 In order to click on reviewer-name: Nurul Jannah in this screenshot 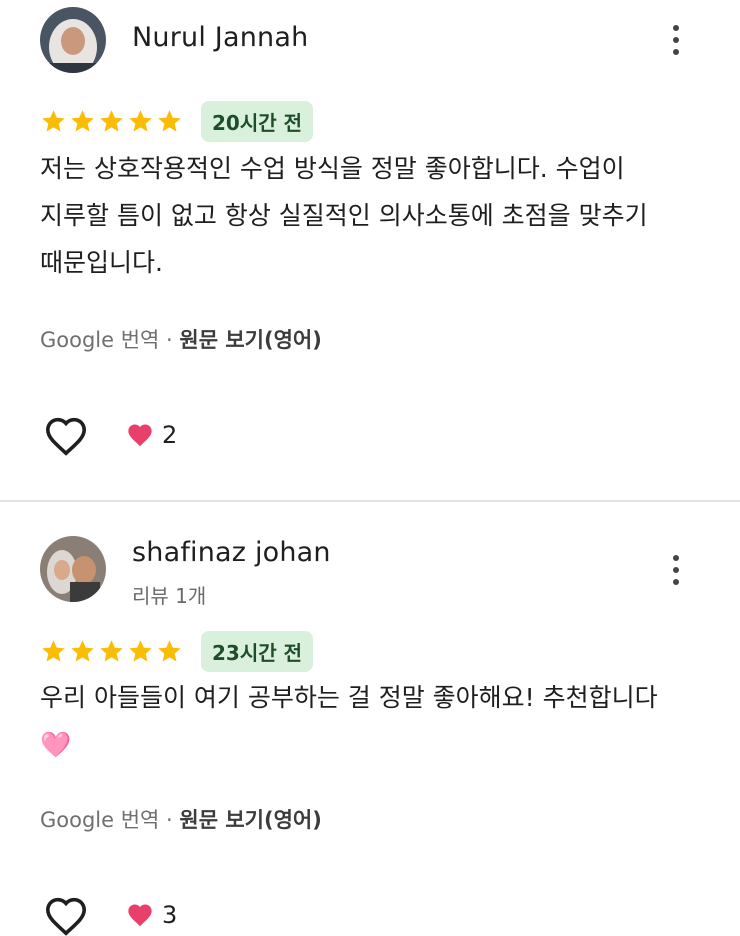, I will do `click(220, 37)`.